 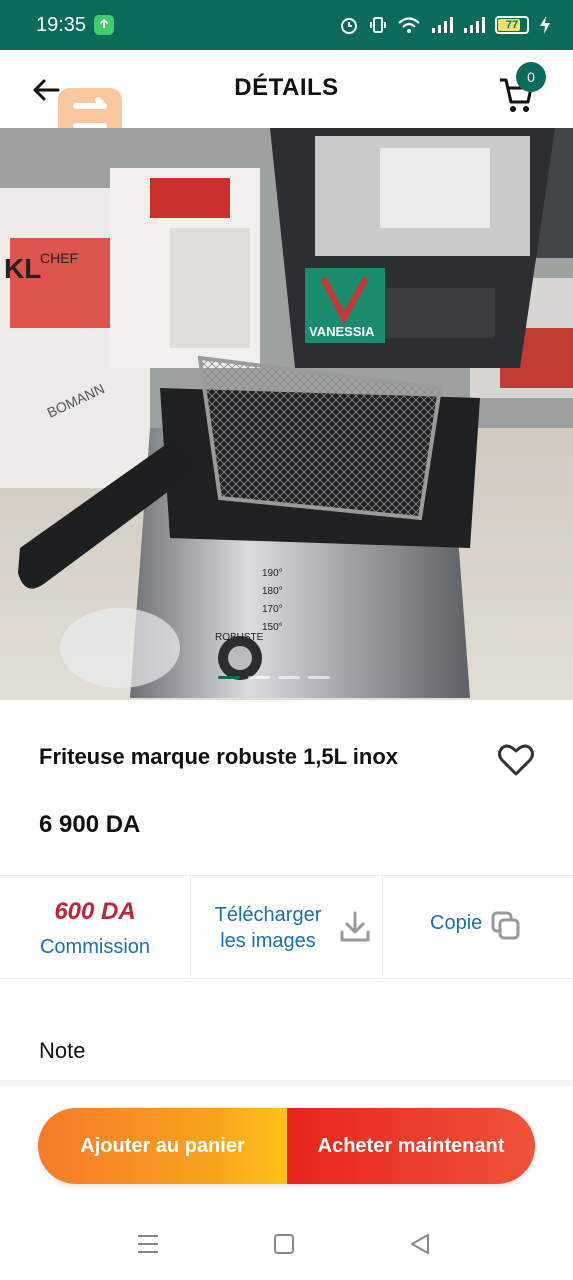 I want to click on heart-outline-icon, so click(x=516, y=760).